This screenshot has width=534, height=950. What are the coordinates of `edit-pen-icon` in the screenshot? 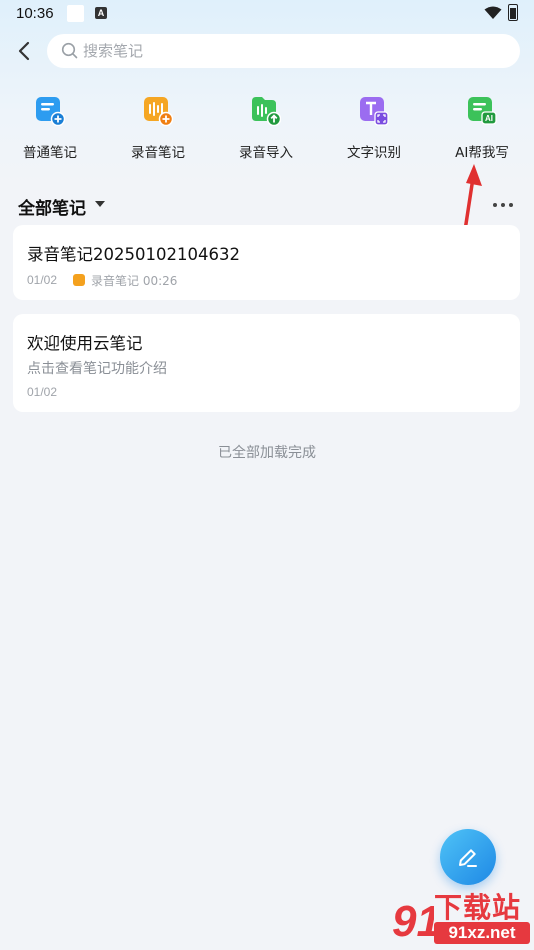 It's located at (468, 858).